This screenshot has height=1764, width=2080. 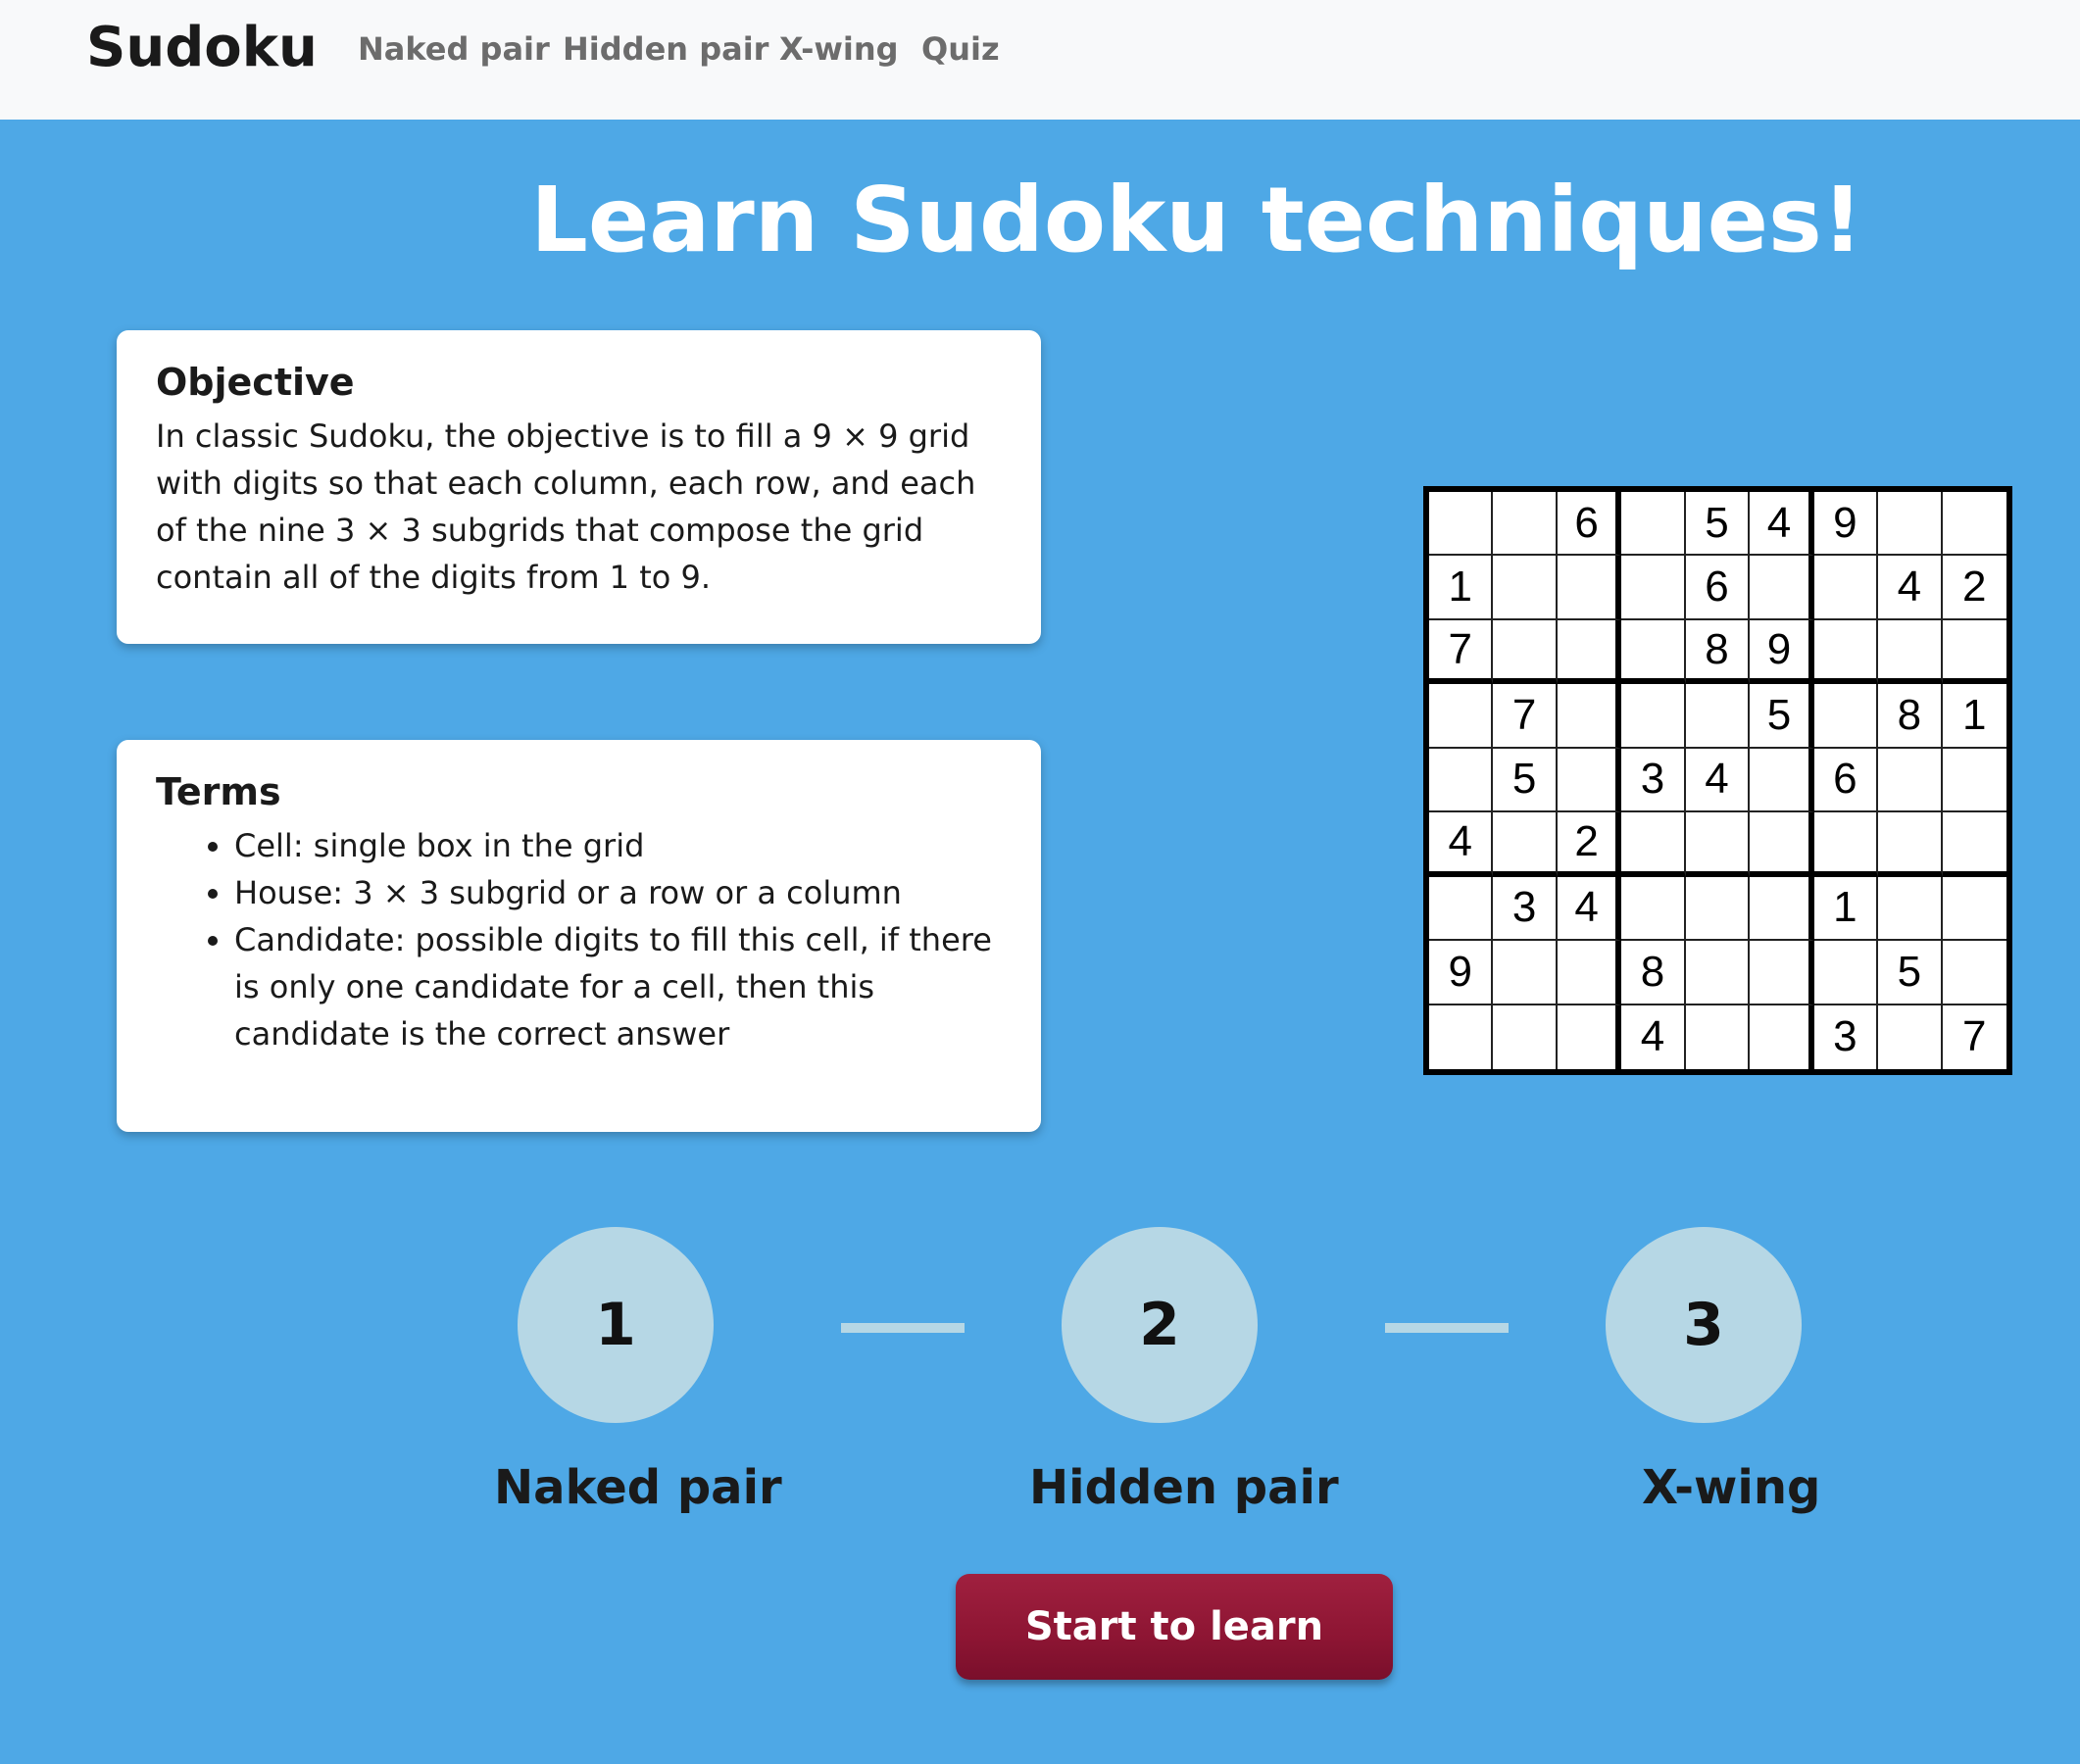 I want to click on nav-link-naked-pair: Naked pair, so click(x=454, y=49).